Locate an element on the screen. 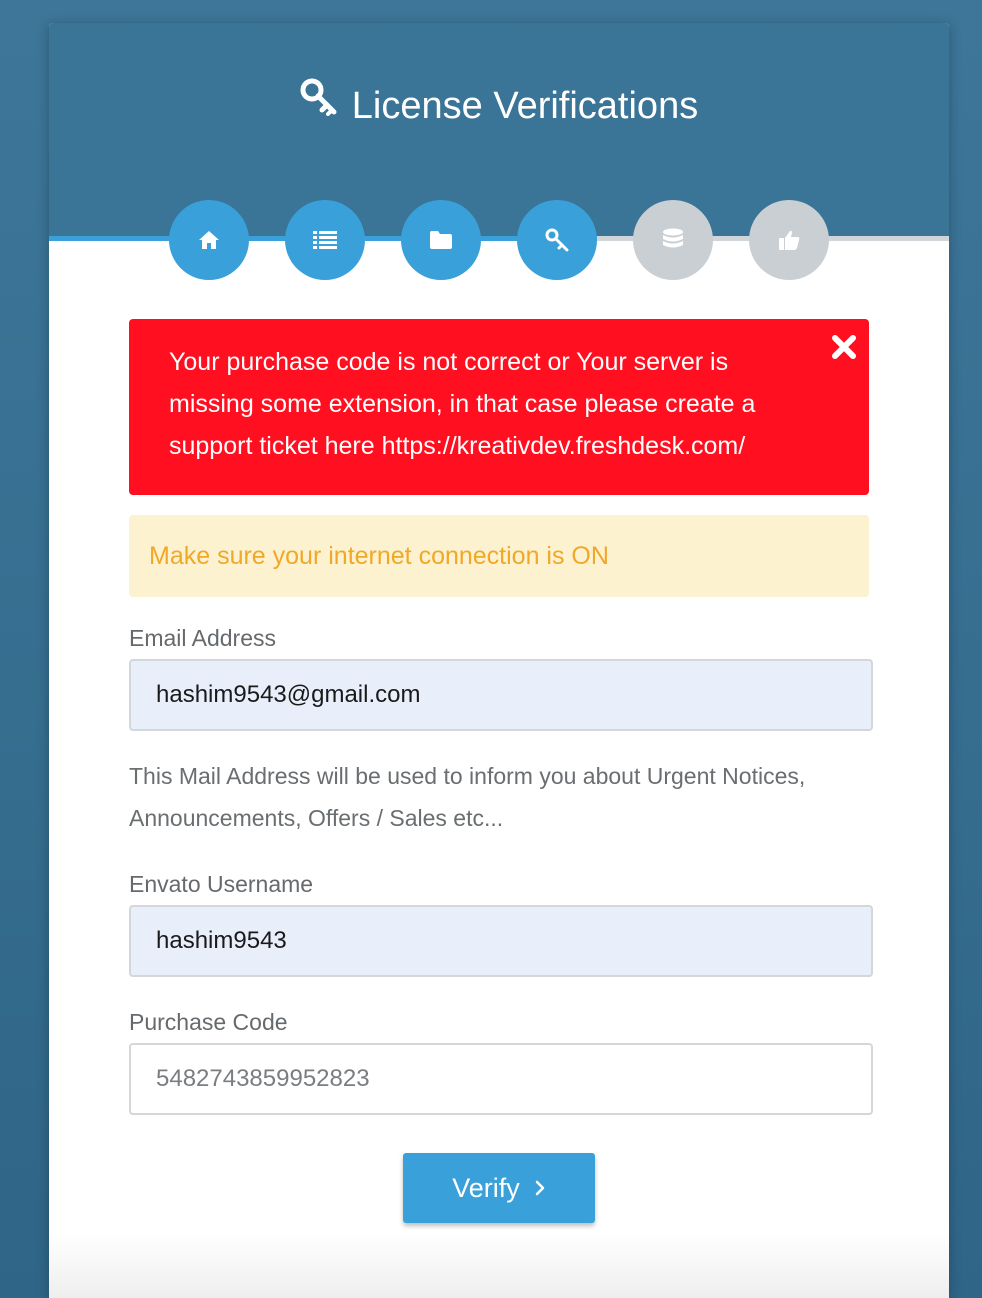  database-icon is located at coordinates (673, 238).